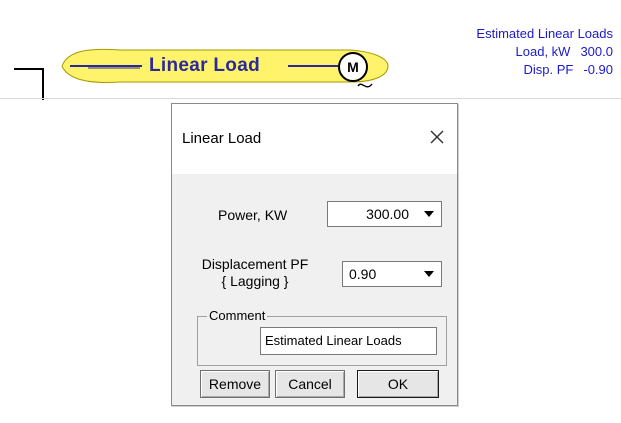 Image resolution: width=621 pixels, height=423 pixels. Describe the element at coordinates (43, 84) in the screenshot. I see `wire-vertical` at that location.